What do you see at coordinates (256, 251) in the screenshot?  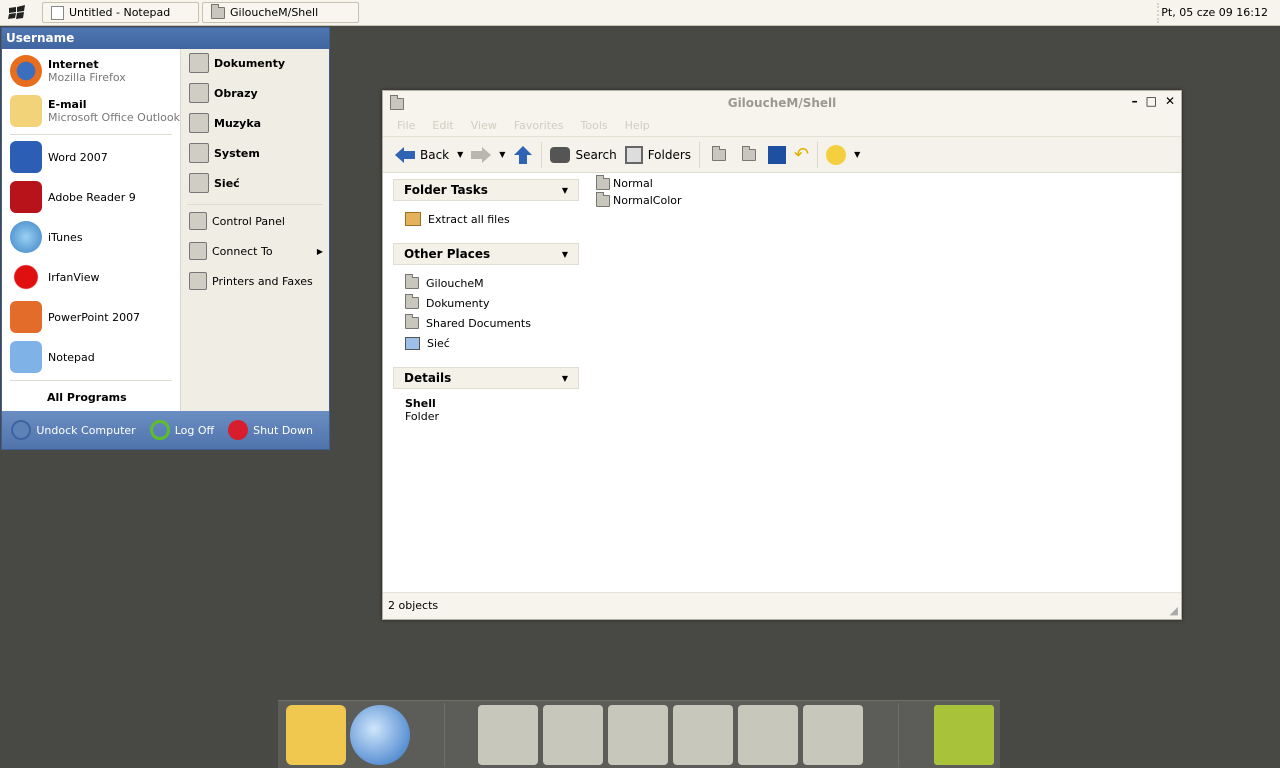 I see `connect-to: Connect To ▶` at bounding box center [256, 251].